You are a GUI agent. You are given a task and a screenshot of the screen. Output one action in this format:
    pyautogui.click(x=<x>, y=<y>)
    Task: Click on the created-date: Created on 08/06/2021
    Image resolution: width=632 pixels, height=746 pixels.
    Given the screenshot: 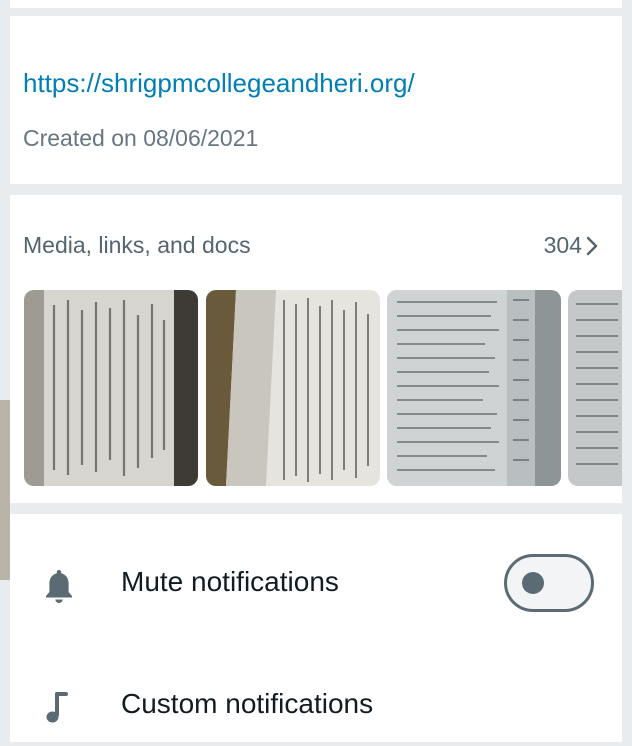 What is the action you would take?
    pyautogui.click(x=141, y=138)
    